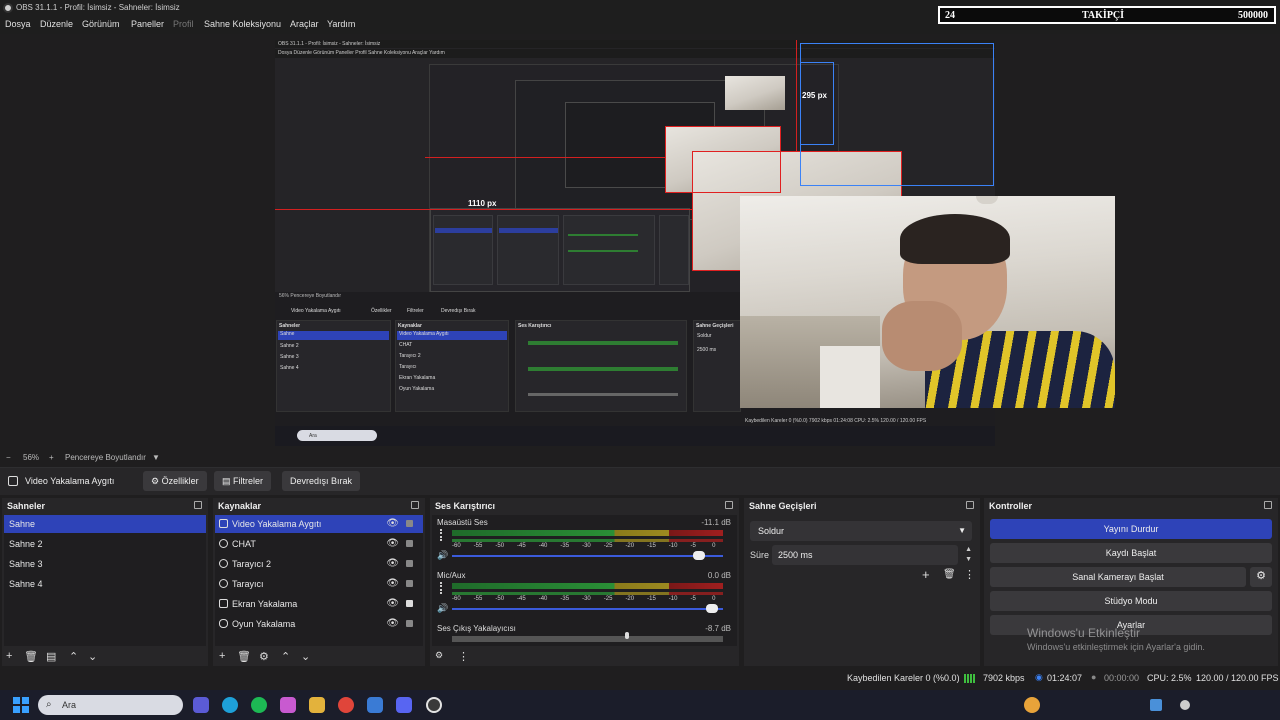 The image size is (1280, 720). Describe the element at coordinates (31, 656) in the screenshot. I see `remove-scene-icon: 🗑` at that location.